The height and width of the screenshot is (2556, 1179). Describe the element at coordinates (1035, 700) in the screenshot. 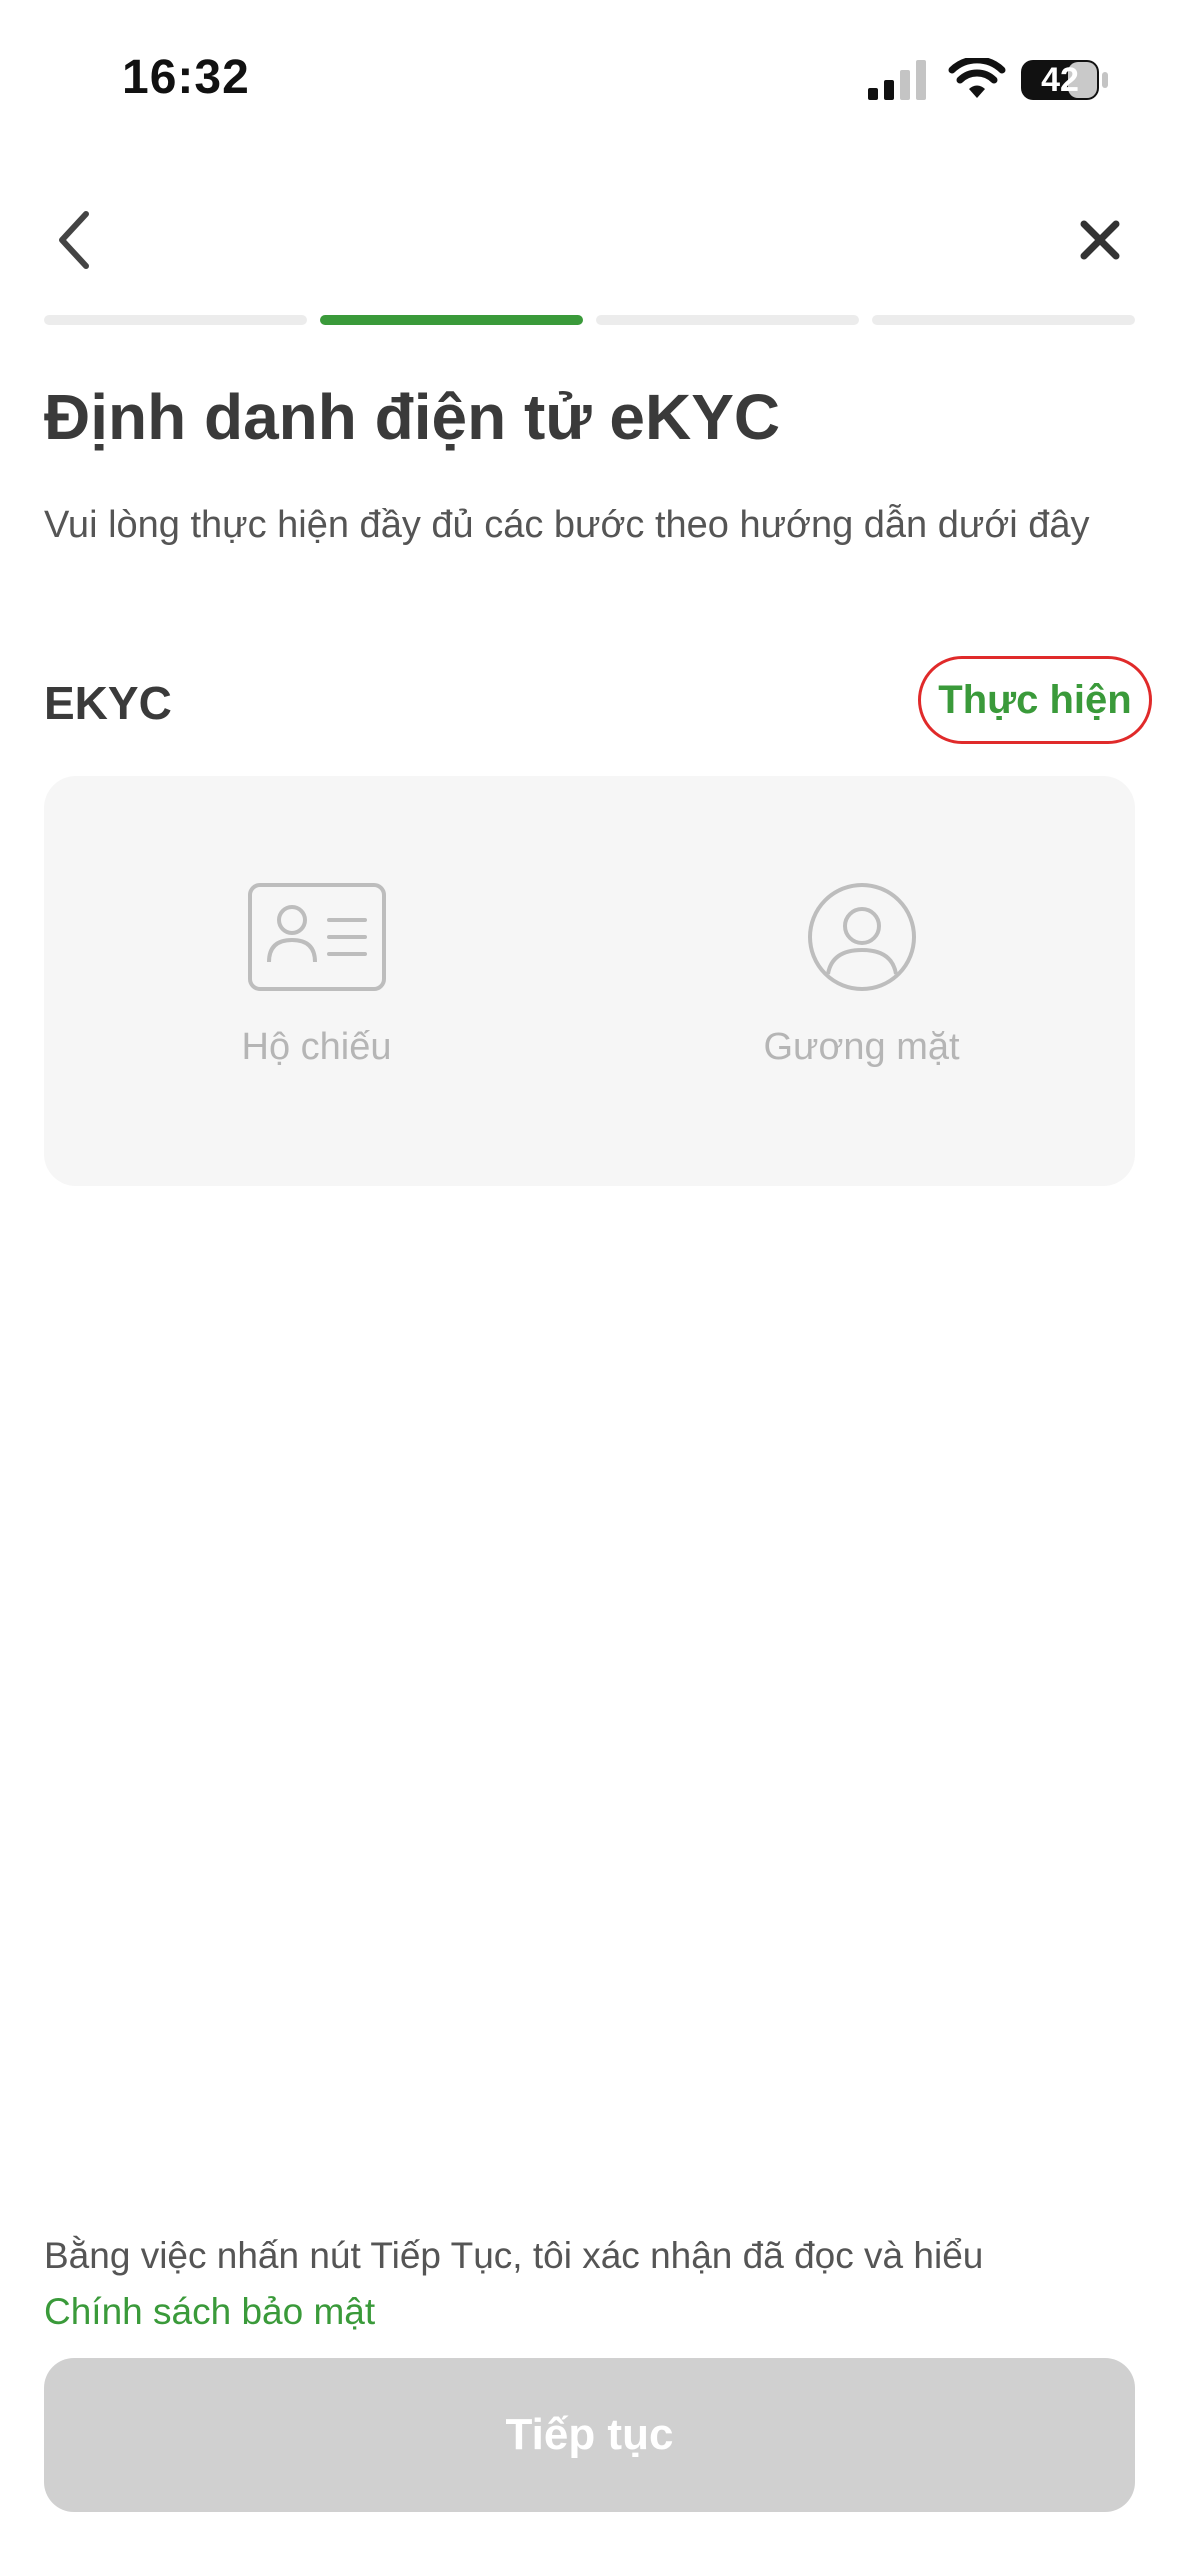

I see `perform-ekyc-link: Thực hiện` at that location.